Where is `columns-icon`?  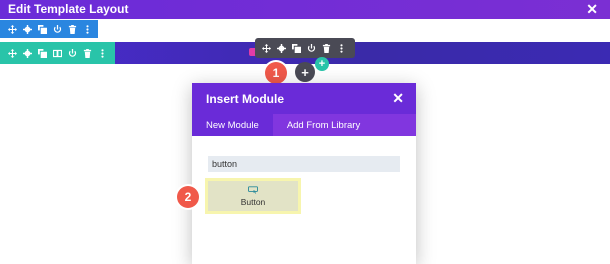 columns-icon is located at coordinates (57, 53).